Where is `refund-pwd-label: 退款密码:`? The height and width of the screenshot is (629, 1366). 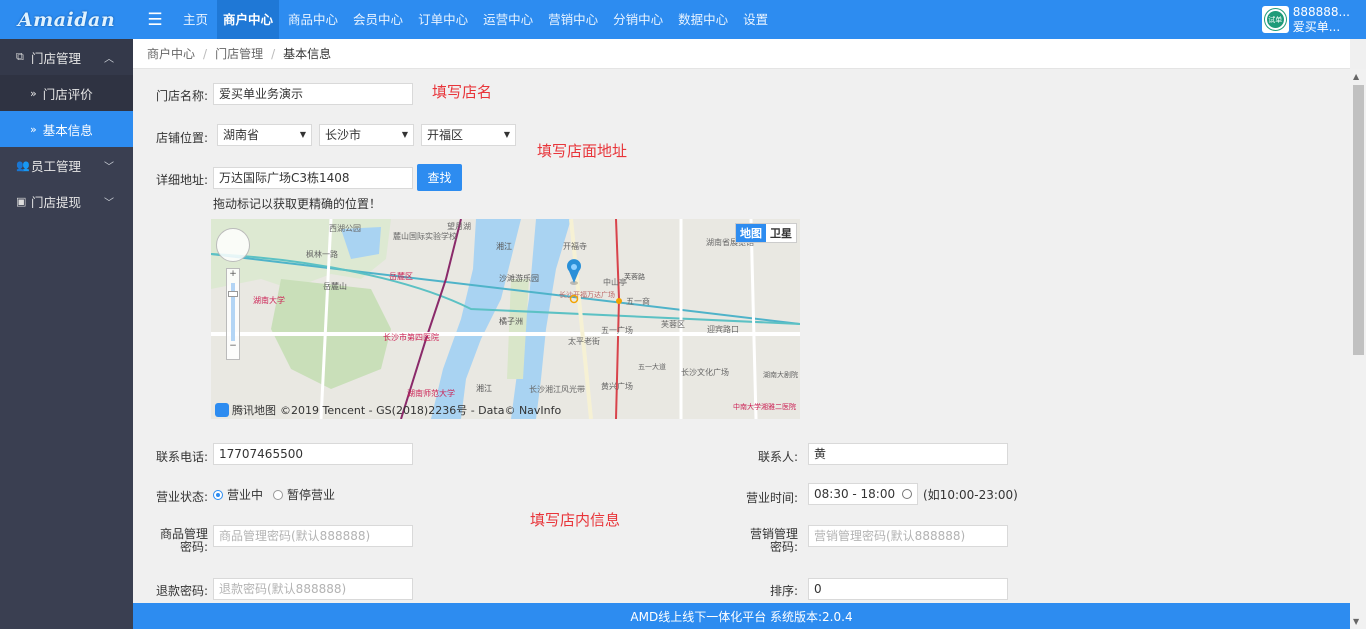 refund-pwd-label: 退款密码: is located at coordinates (181, 591).